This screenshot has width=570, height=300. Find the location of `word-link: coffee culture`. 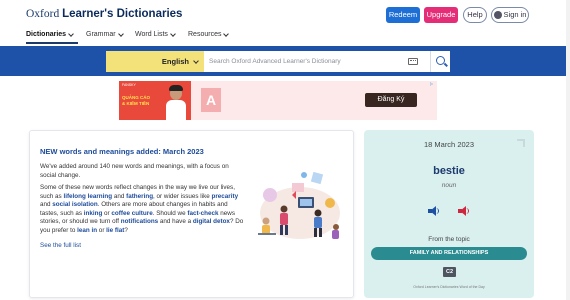

word-link: coffee culture is located at coordinates (131, 213).